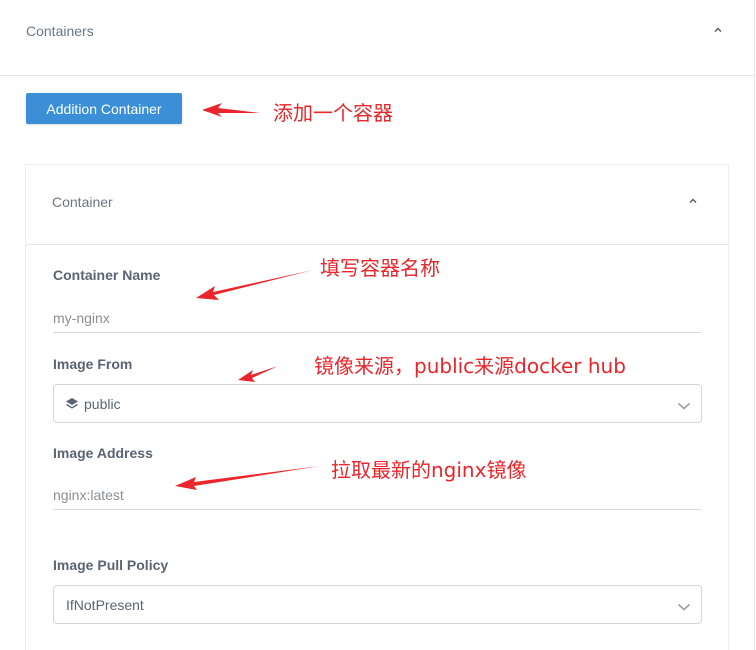  Describe the element at coordinates (377, 403) in the screenshot. I see `image-from-select: public` at that location.